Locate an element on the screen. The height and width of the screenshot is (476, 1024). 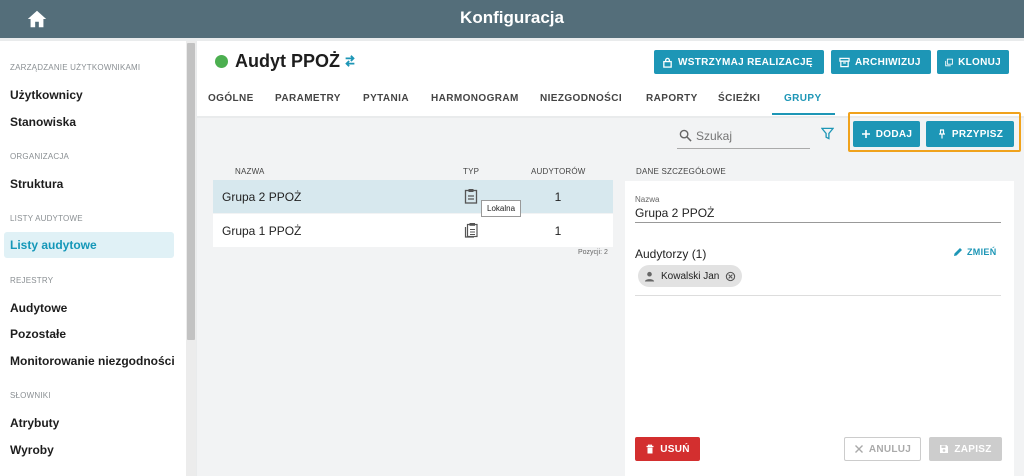
swap-icon is located at coordinates (350, 61).